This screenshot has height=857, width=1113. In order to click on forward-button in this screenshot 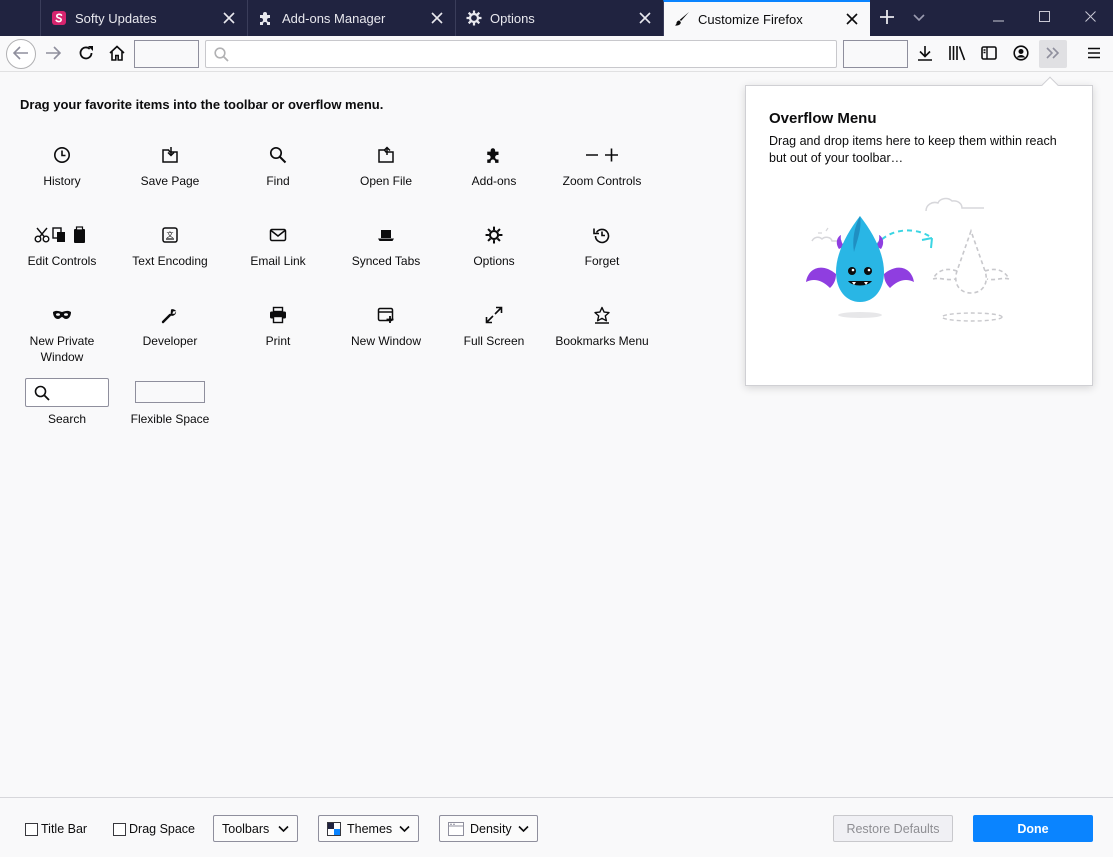, I will do `click(53, 54)`.